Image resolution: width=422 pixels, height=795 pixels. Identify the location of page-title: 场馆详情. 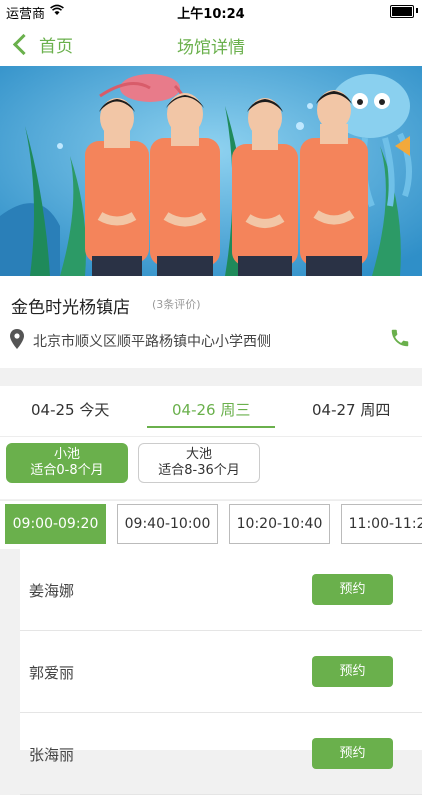
(211, 48).